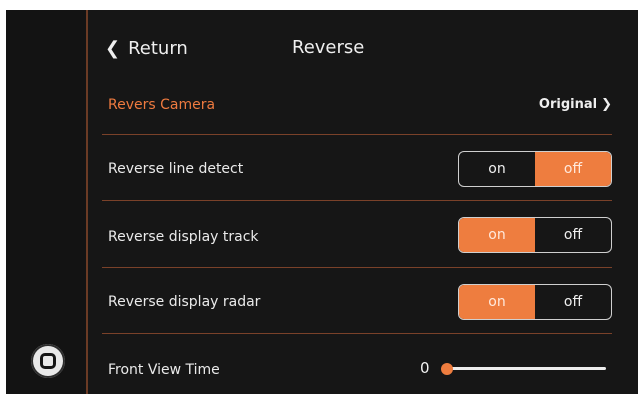 This screenshot has width=644, height=394. Describe the element at coordinates (357, 167) in the screenshot. I see `line-detect-row: Reverse line detect on off` at that location.